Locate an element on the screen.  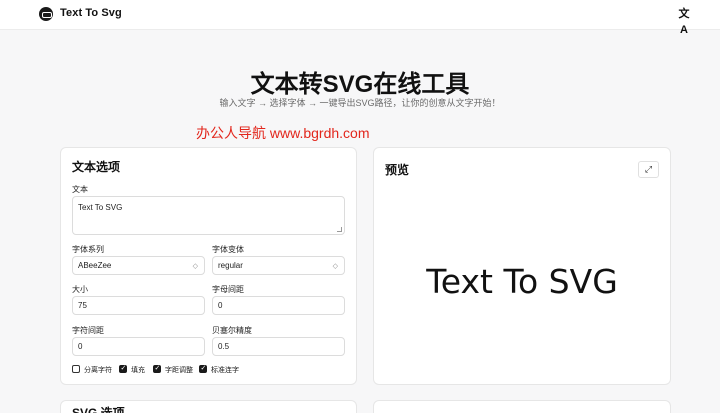
char-spacing-input: 0 is located at coordinates (138, 346).